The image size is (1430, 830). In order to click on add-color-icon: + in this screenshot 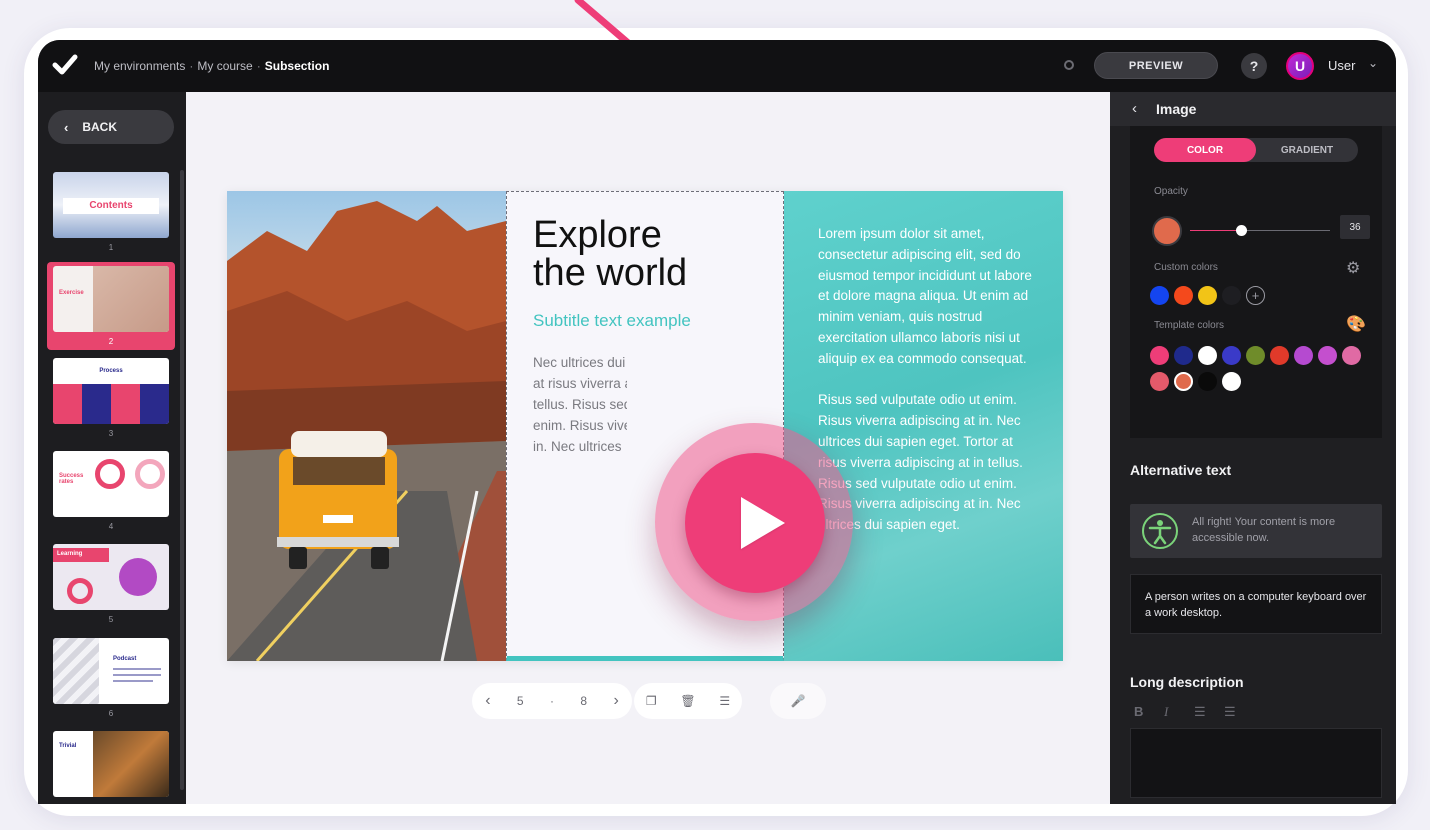, I will do `click(1255, 295)`.